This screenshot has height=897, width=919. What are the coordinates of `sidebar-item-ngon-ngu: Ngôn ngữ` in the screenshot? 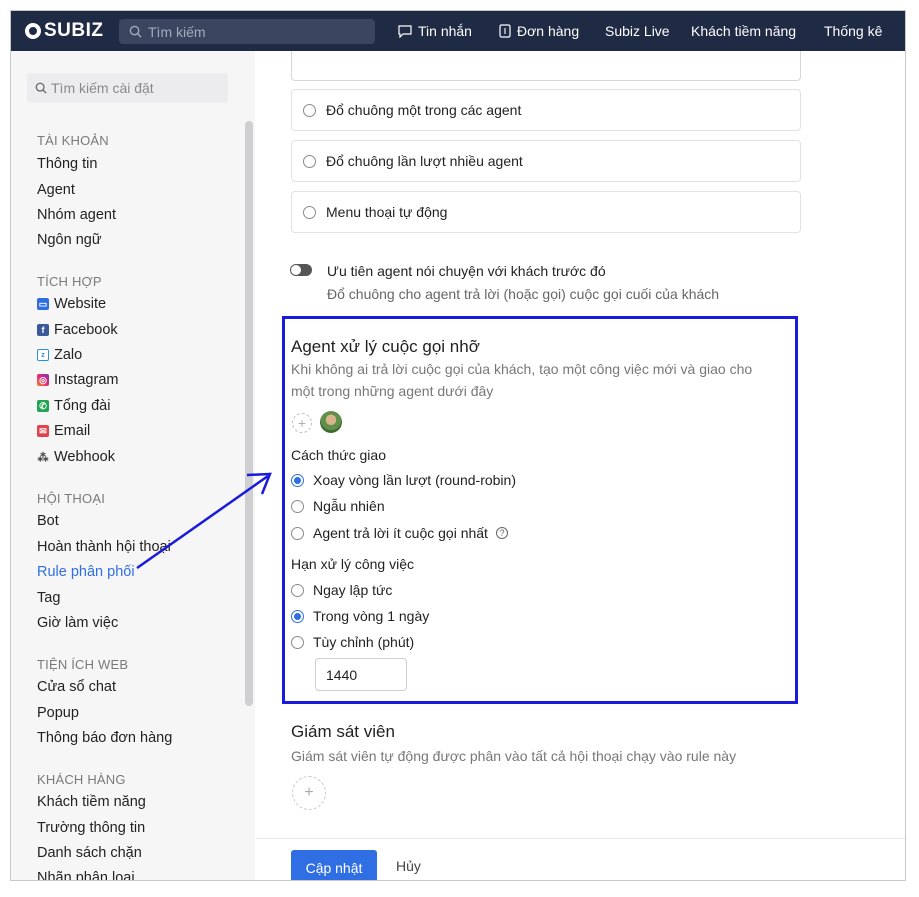 It's located at (69, 240).